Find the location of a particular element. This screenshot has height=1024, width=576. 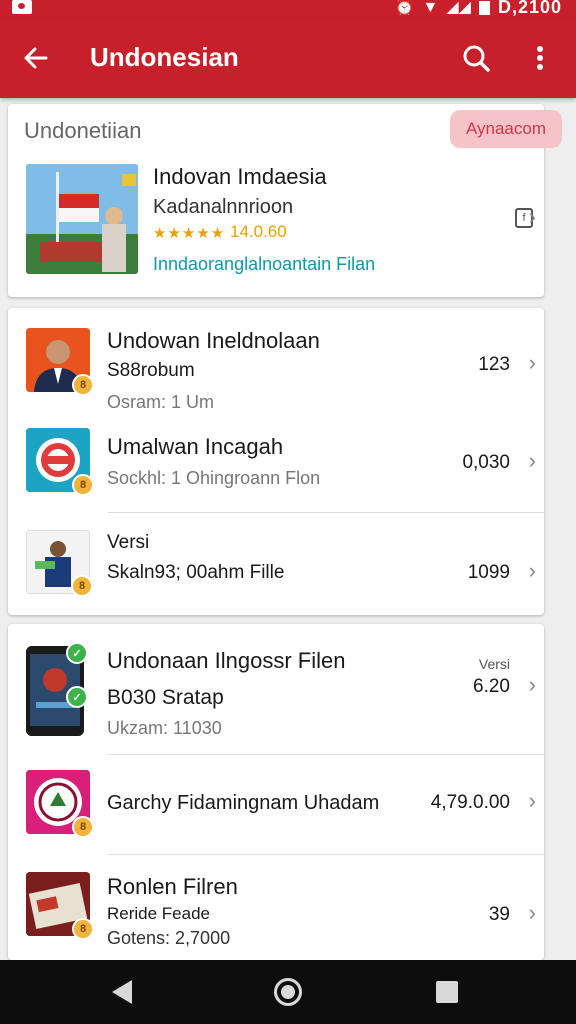

item-title: Versi is located at coordinates (128, 542).